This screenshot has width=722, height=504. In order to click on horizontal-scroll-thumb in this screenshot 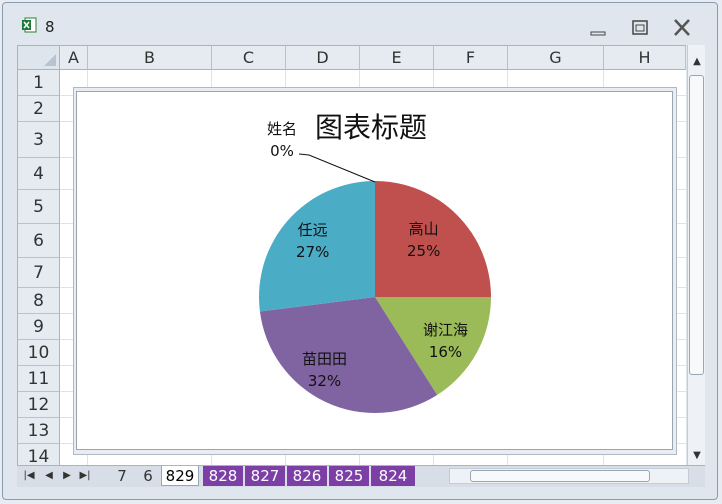, I will do `click(560, 476)`.